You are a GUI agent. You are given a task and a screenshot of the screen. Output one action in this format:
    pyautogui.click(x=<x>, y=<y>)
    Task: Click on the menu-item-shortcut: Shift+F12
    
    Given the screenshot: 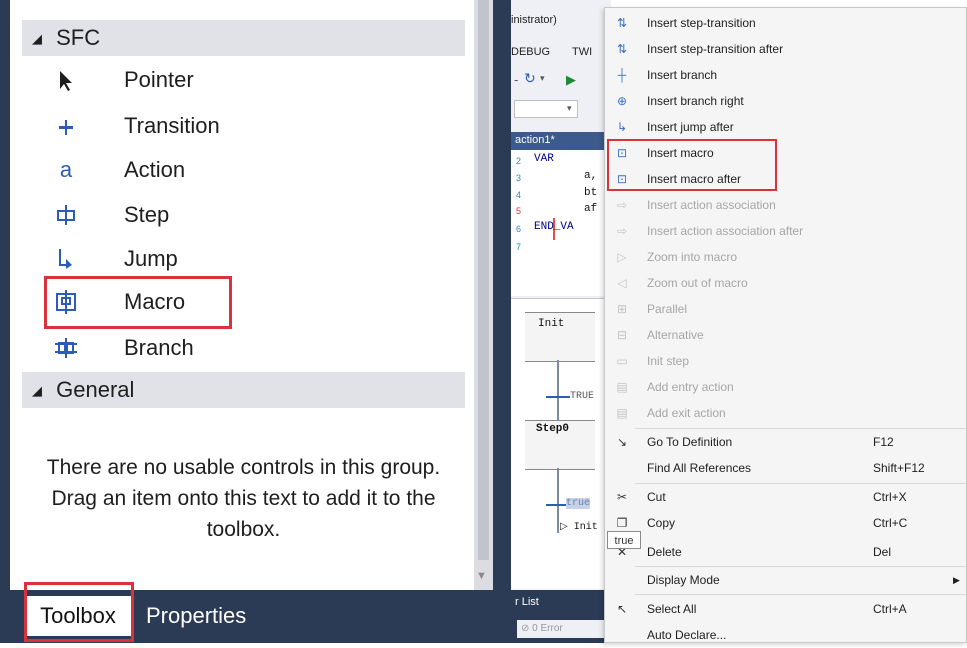 What is the action you would take?
    pyautogui.click(x=899, y=468)
    